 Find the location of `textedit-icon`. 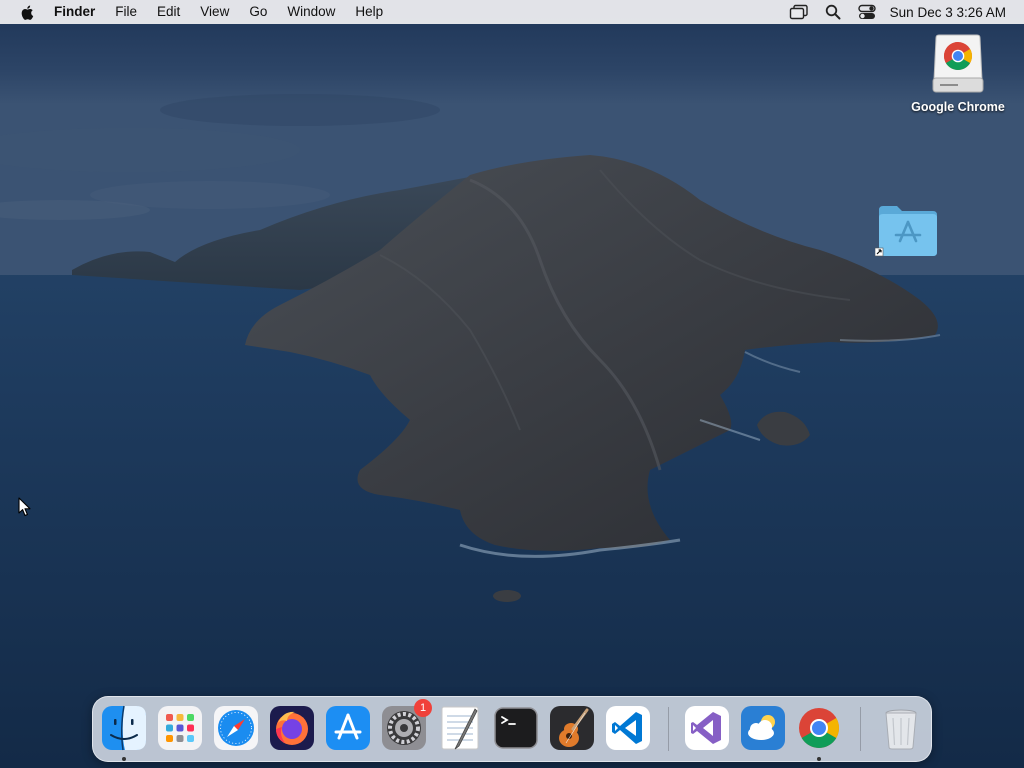

textedit-icon is located at coordinates (460, 728).